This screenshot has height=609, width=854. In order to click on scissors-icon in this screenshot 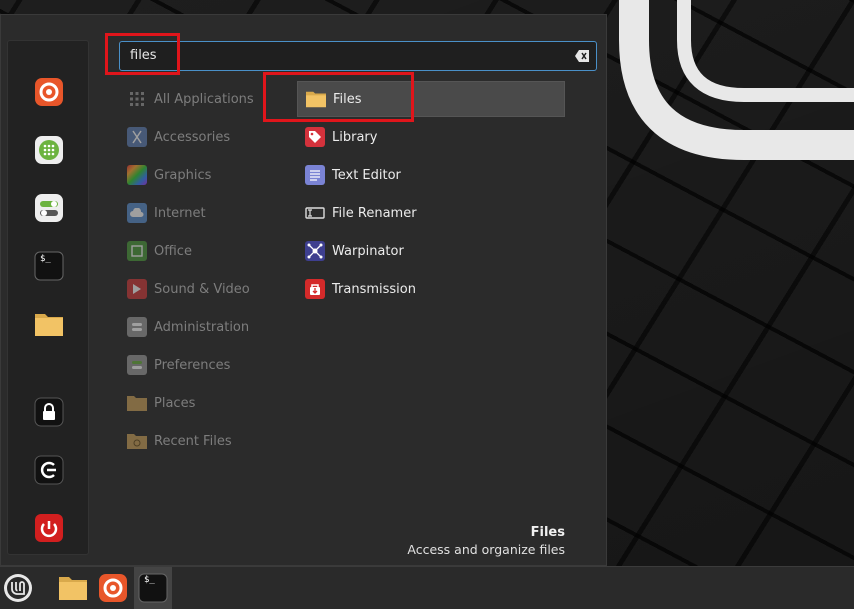, I will do `click(137, 137)`.